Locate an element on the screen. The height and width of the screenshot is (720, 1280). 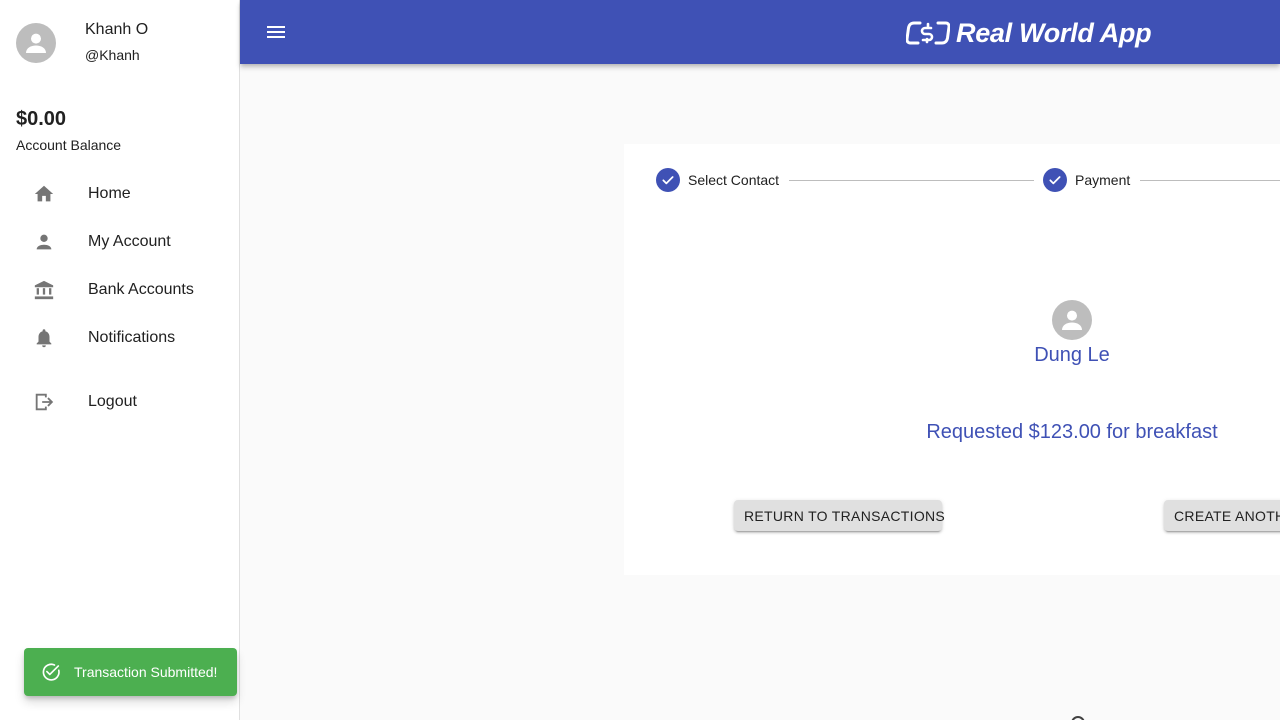
logo-icon is located at coordinates (928, 33).